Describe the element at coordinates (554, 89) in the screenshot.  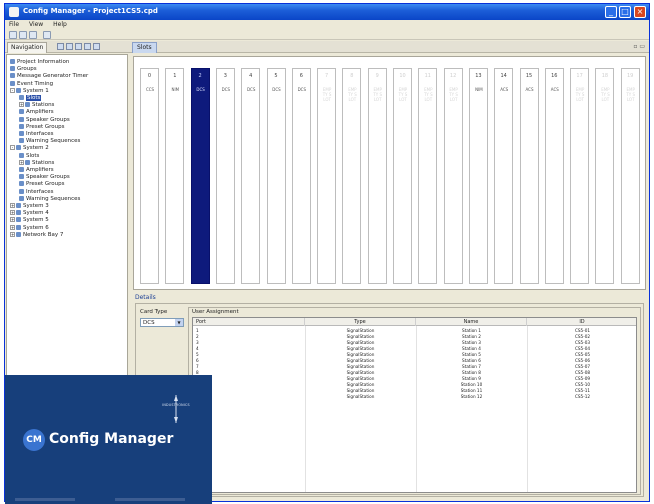
I see `slot-card-name: ACS` at that location.